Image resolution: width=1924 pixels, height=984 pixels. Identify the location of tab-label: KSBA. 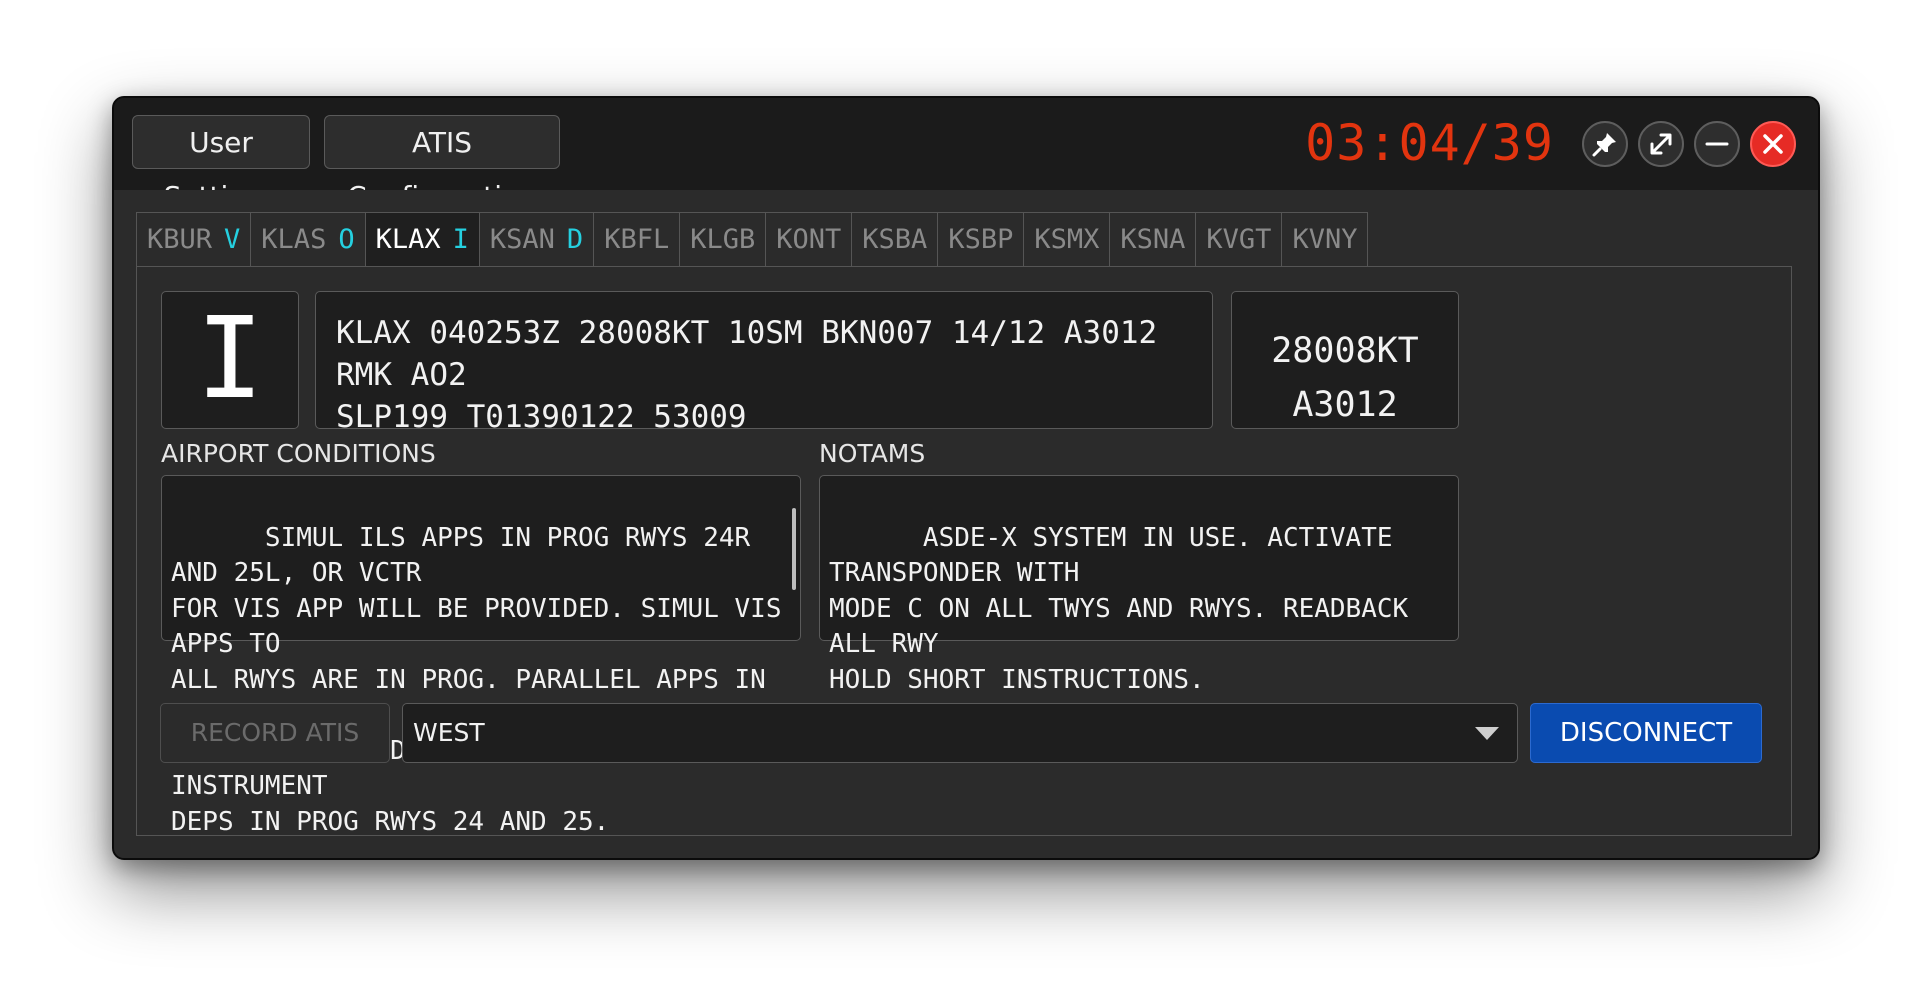
(895, 239).